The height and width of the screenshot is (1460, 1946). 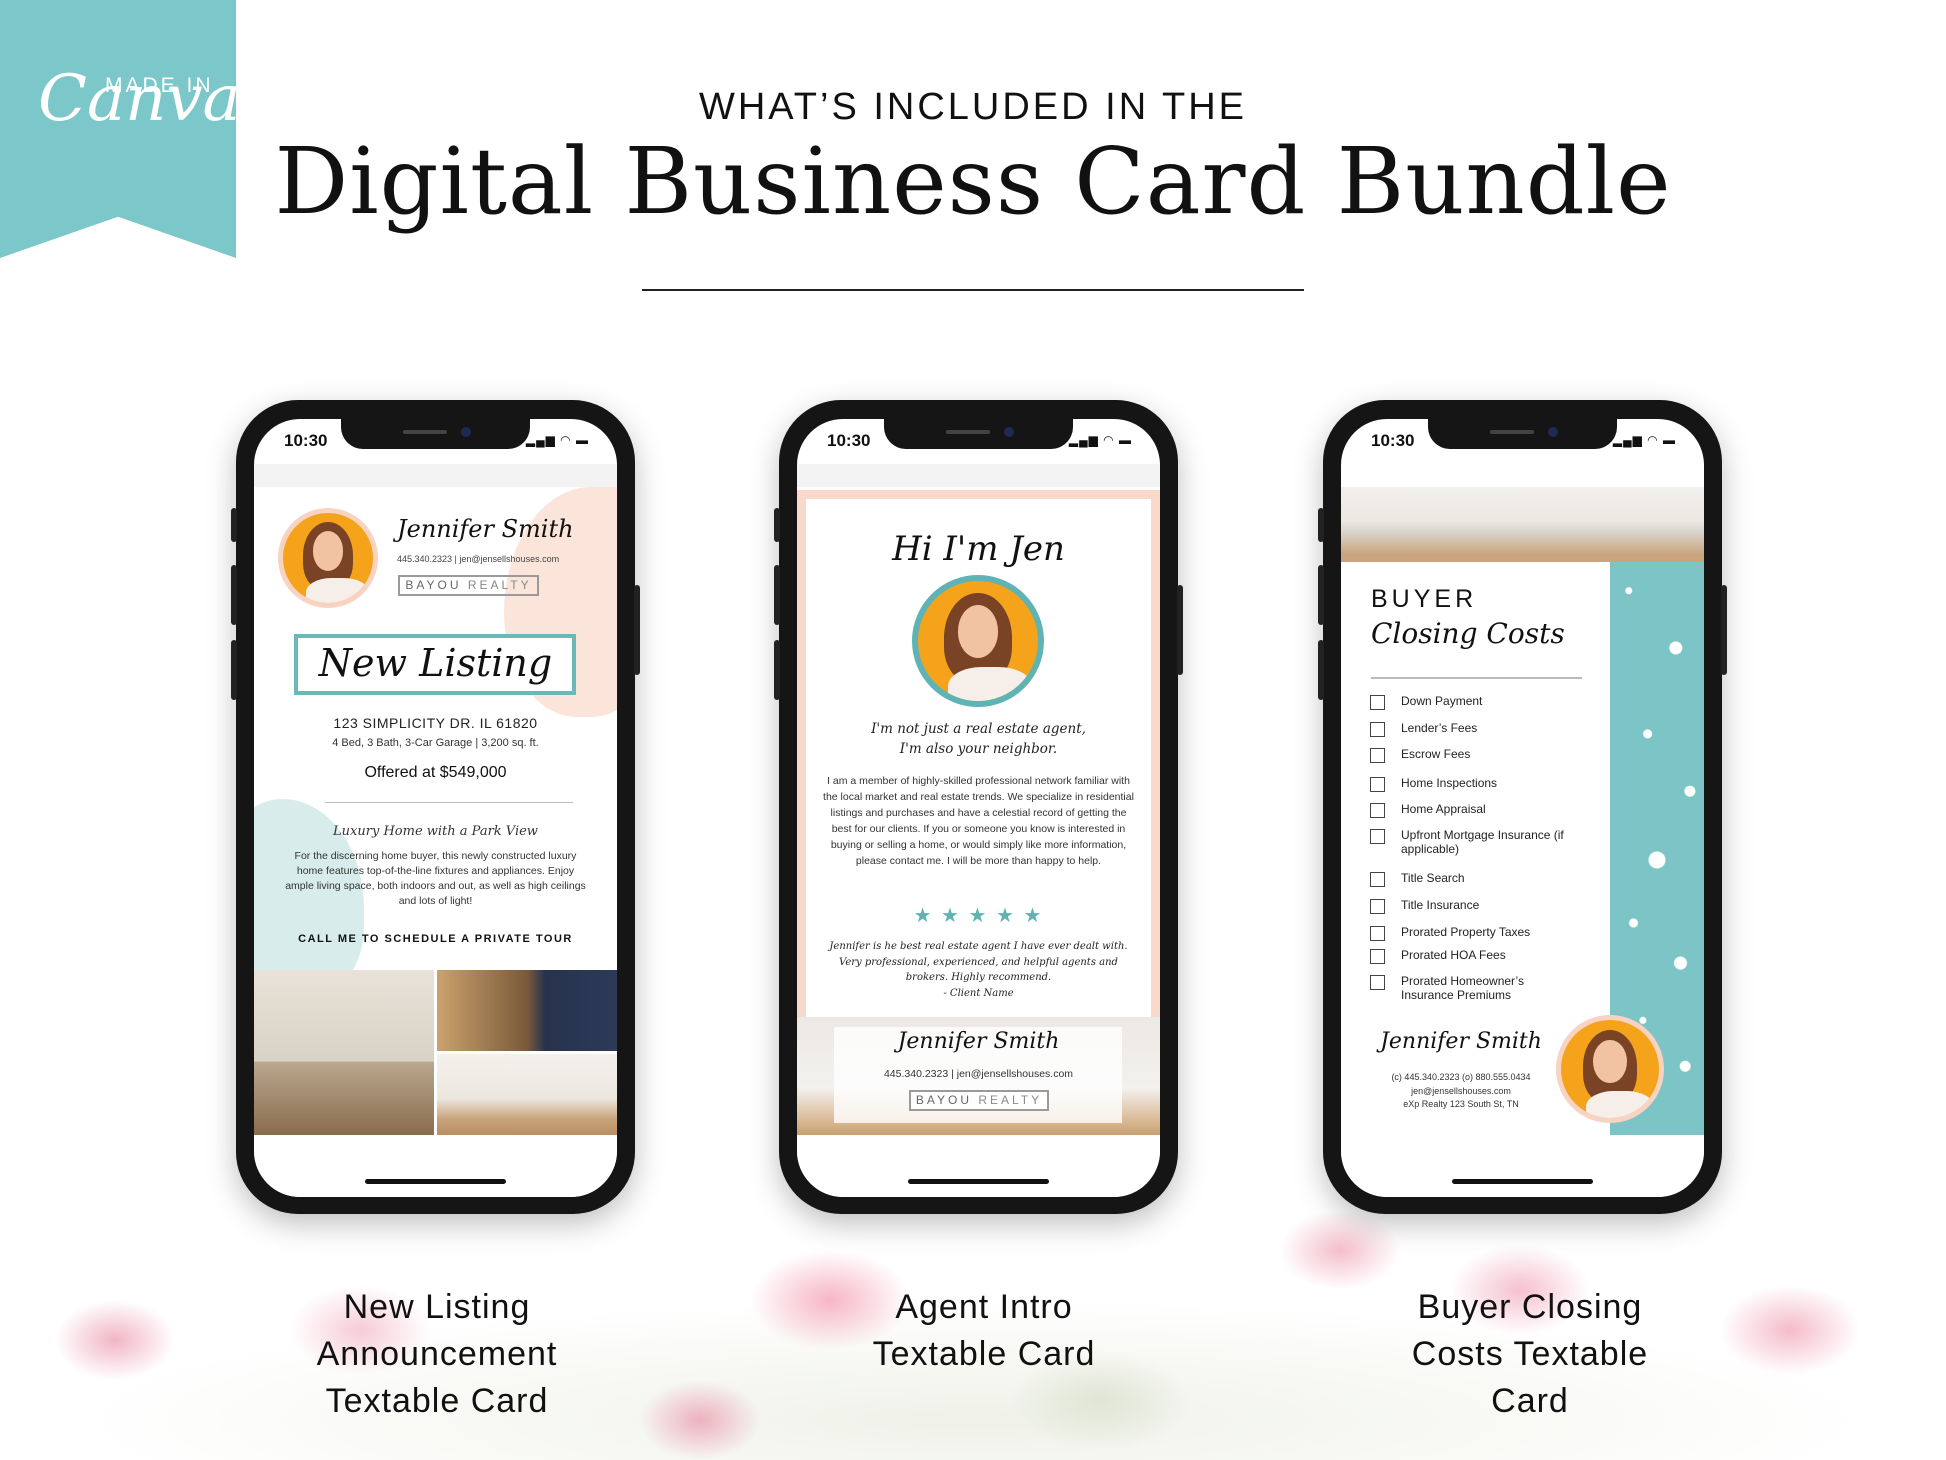 What do you see at coordinates (435, 831) in the screenshot?
I see `listing-headline: Luxury Home with a Park View` at bounding box center [435, 831].